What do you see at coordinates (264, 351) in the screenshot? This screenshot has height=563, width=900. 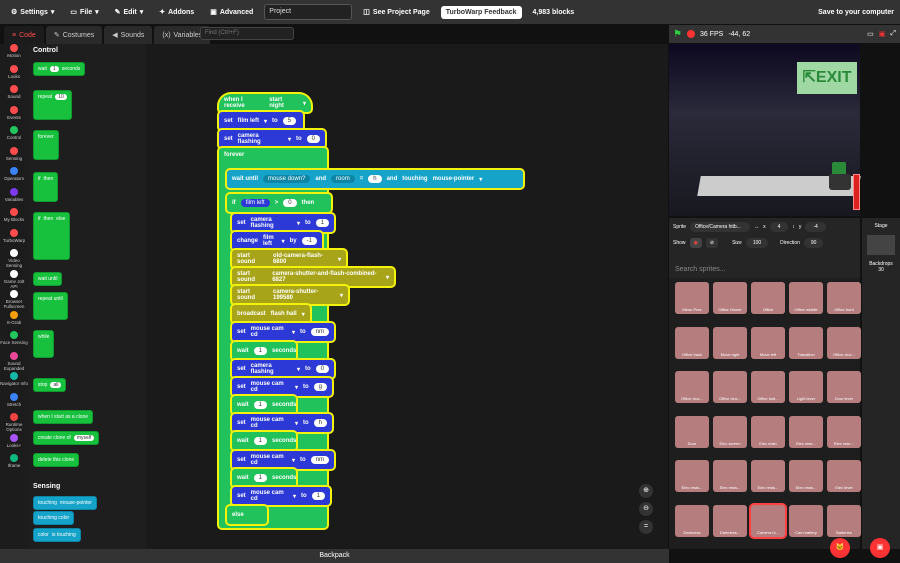 I see `wait-1-block: wait 1 seconds` at bounding box center [264, 351].